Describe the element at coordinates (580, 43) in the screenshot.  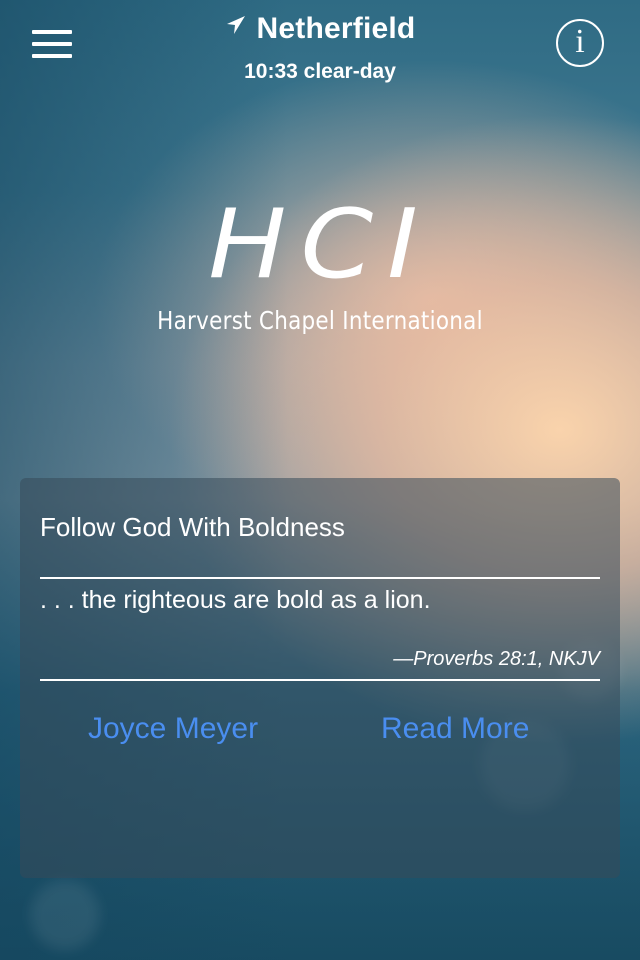
I see `info-icon: i` at that location.